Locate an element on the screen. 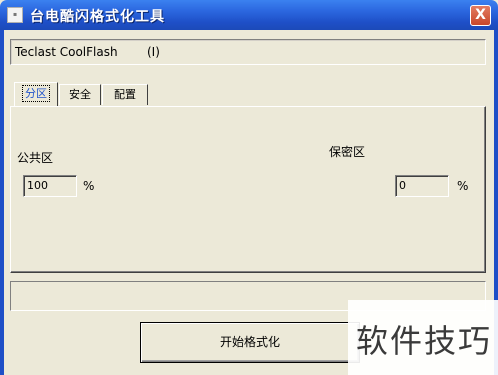 The image size is (498, 375). window-title: 台电酷闪格式化工具 is located at coordinates (97, 17).